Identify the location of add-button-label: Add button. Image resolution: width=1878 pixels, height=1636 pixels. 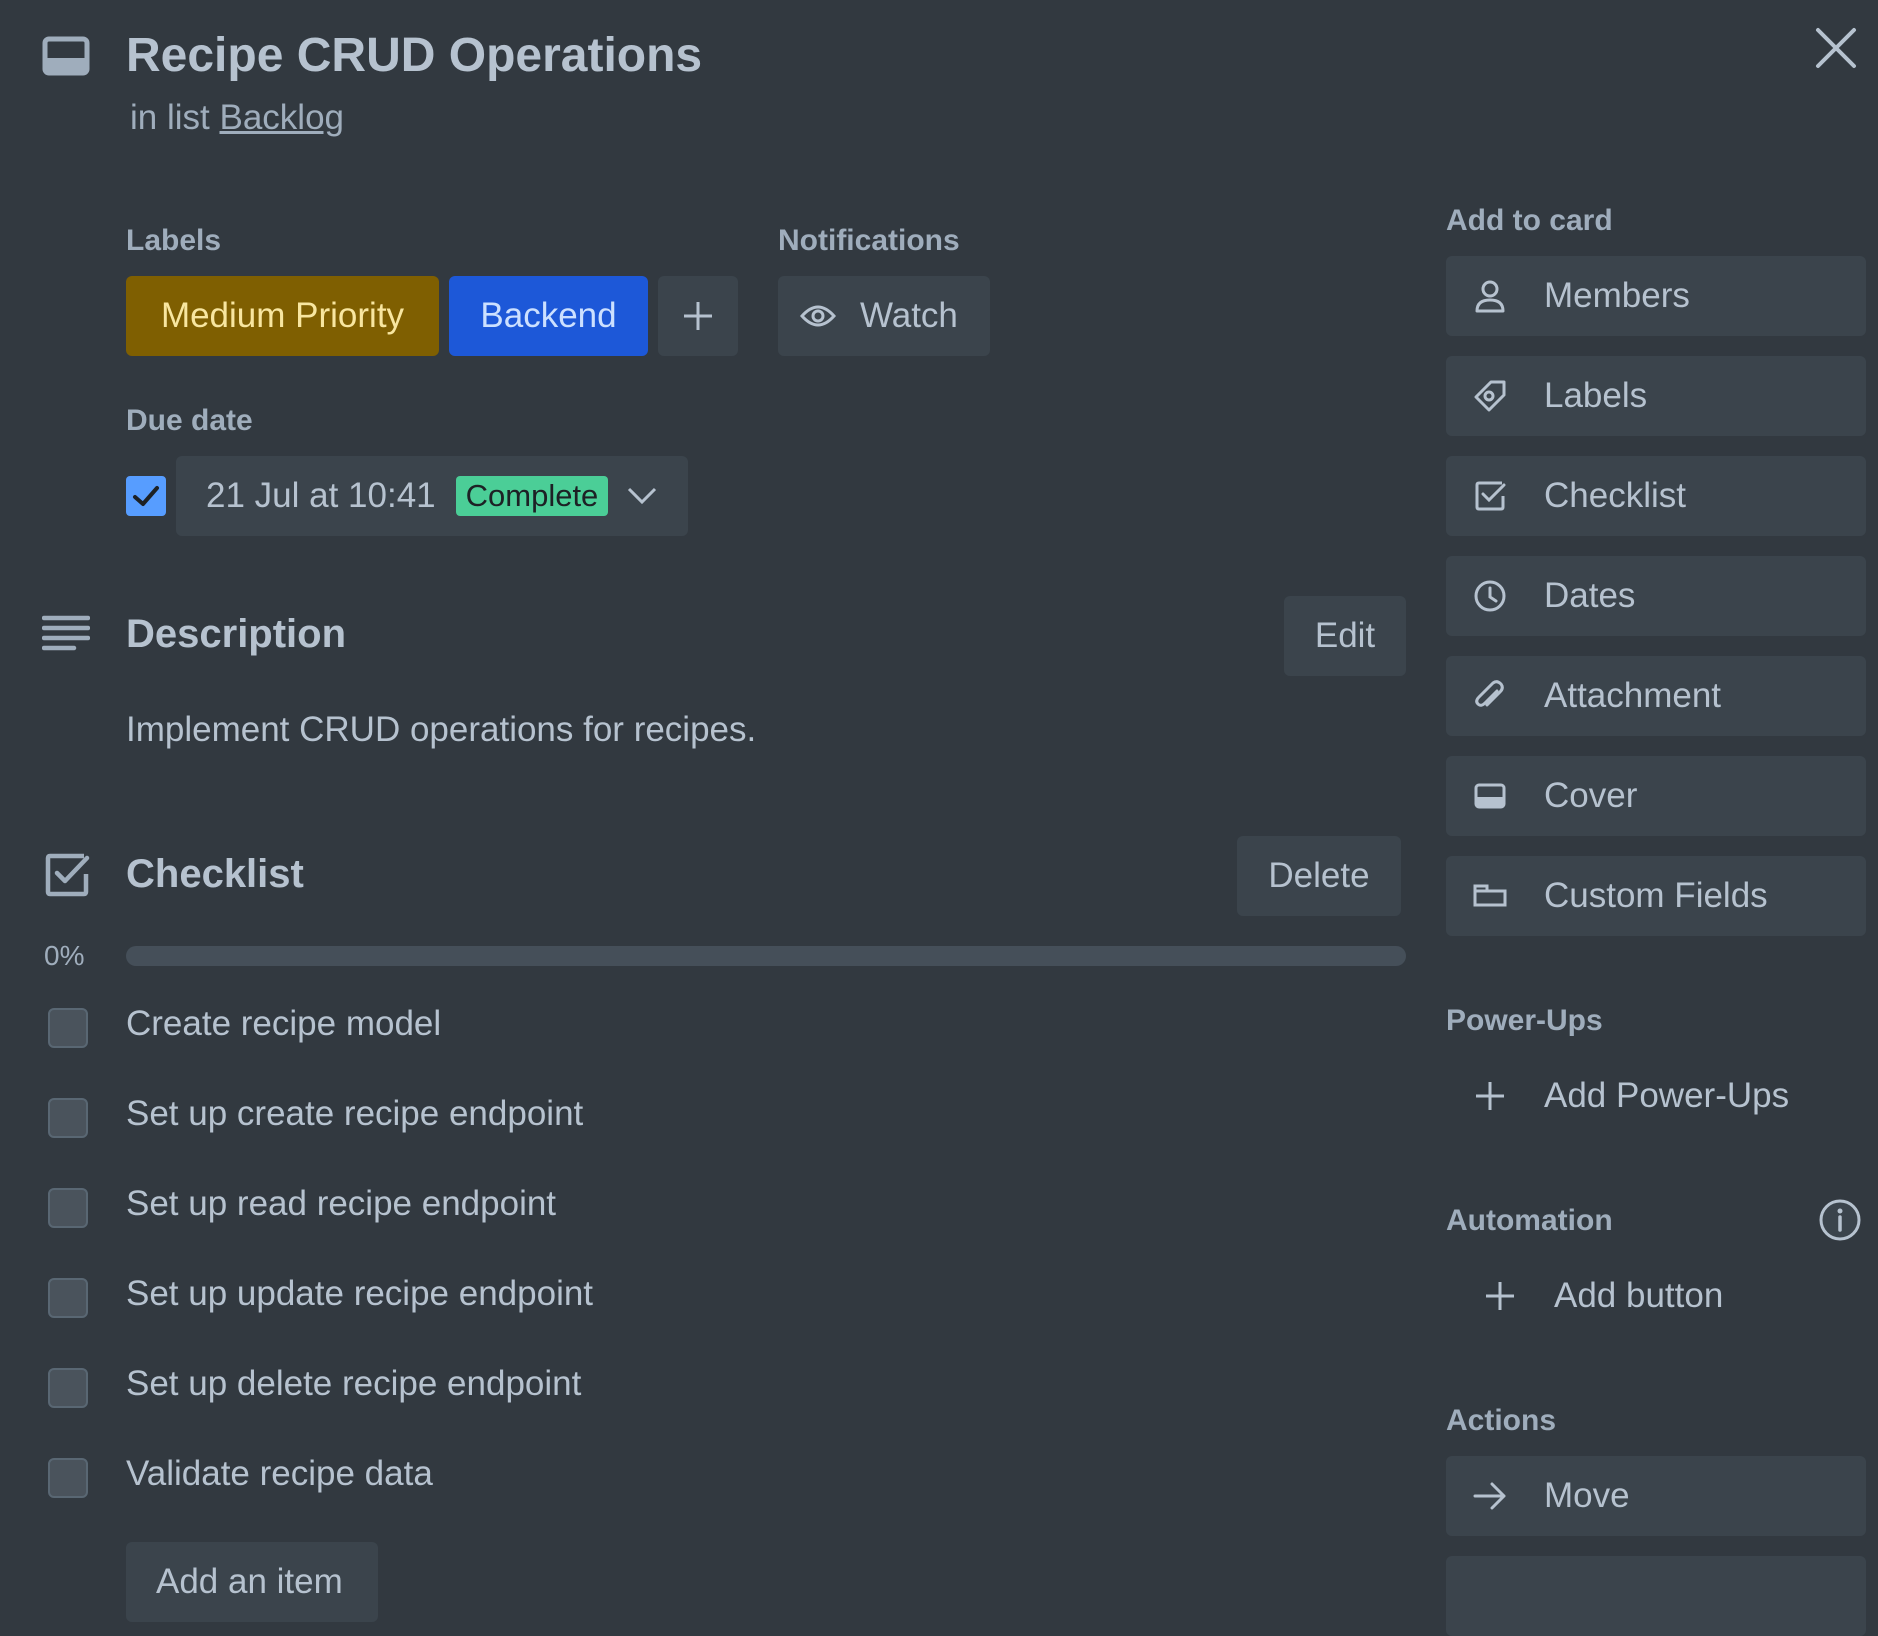
(1639, 1295).